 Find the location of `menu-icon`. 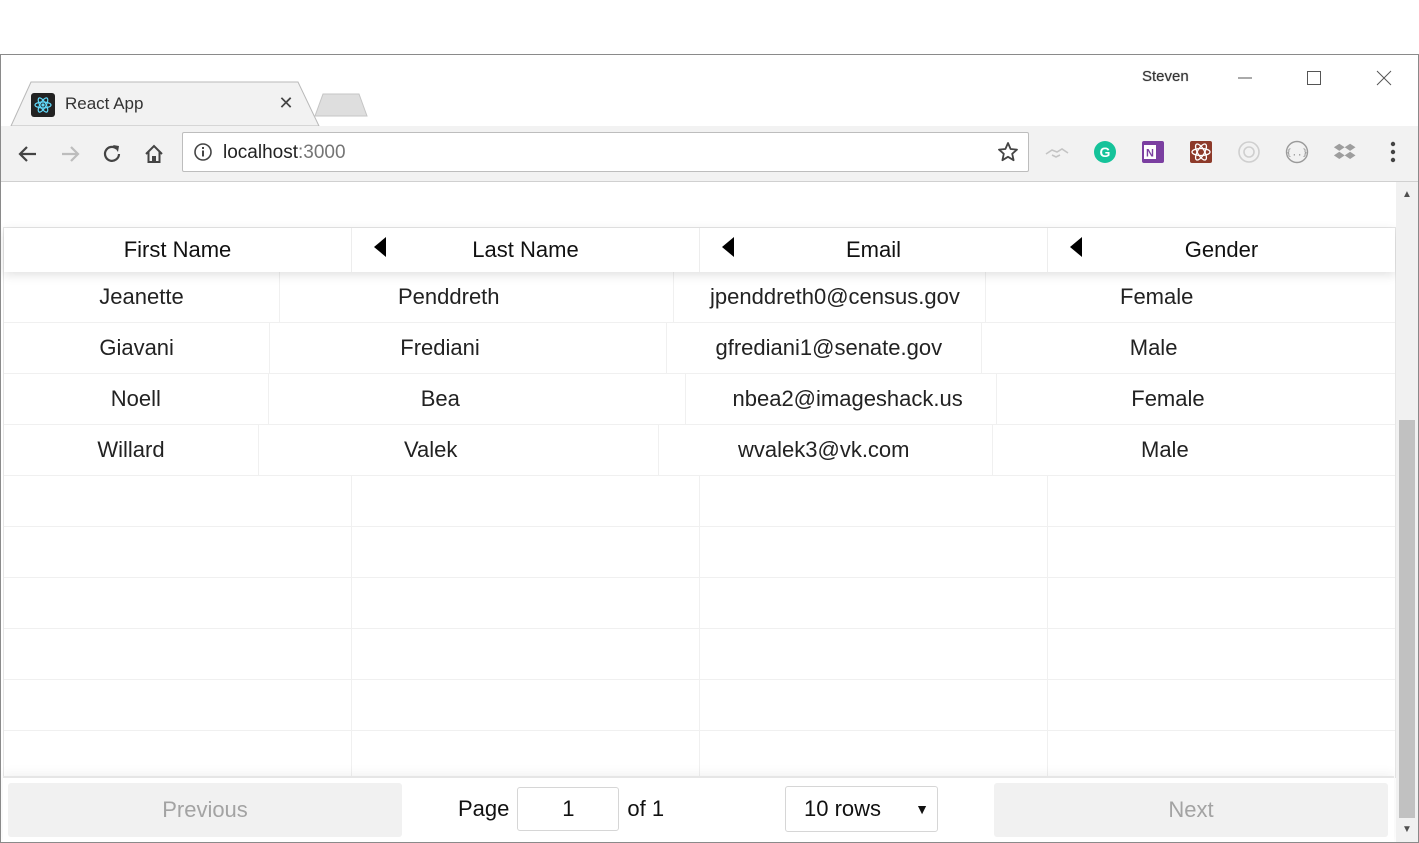

menu-icon is located at coordinates (1393, 152).